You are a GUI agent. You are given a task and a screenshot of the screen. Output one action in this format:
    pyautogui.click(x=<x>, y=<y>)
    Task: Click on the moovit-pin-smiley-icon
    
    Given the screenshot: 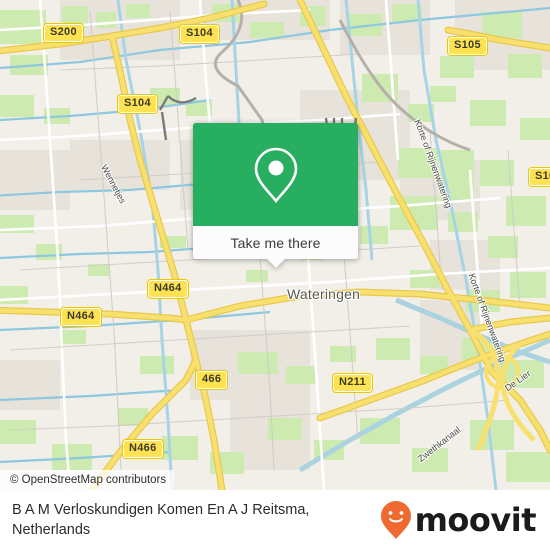 What is the action you would take?
    pyautogui.click(x=395, y=520)
    